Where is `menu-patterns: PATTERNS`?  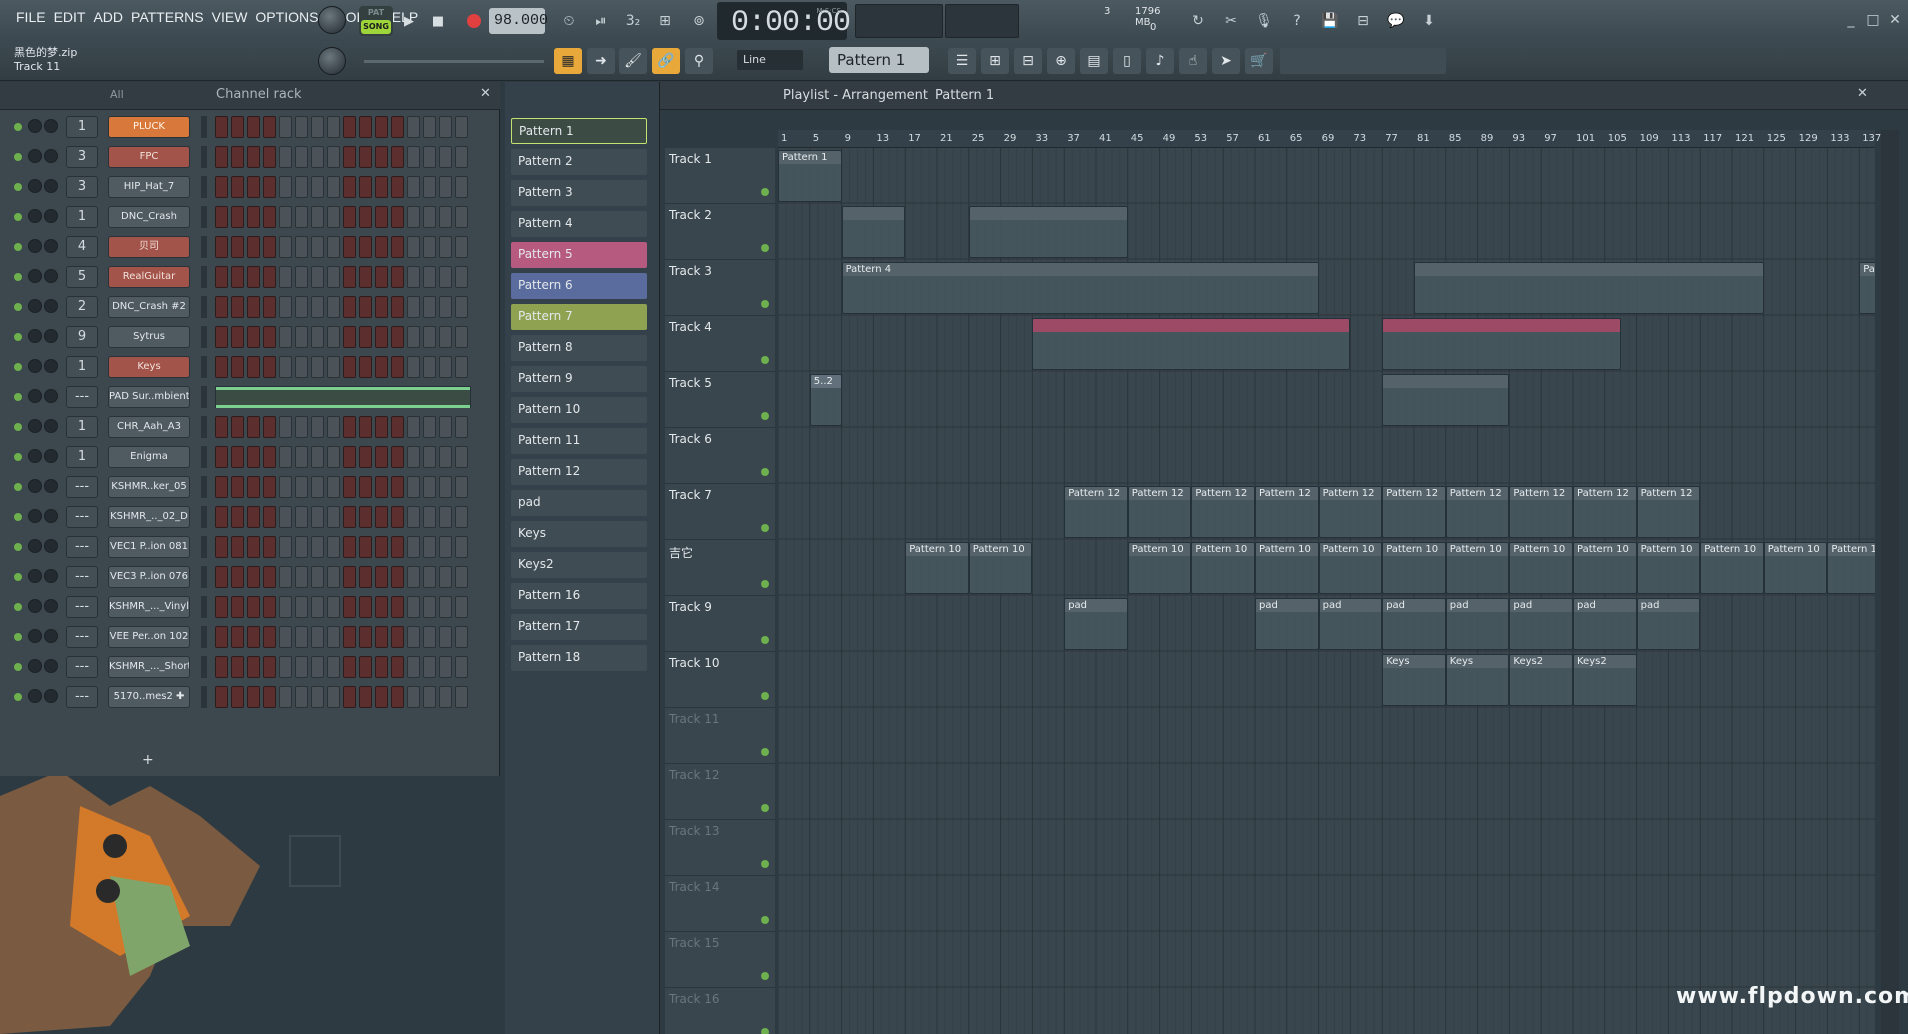 menu-patterns: PATTERNS is located at coordinates (167, 17).